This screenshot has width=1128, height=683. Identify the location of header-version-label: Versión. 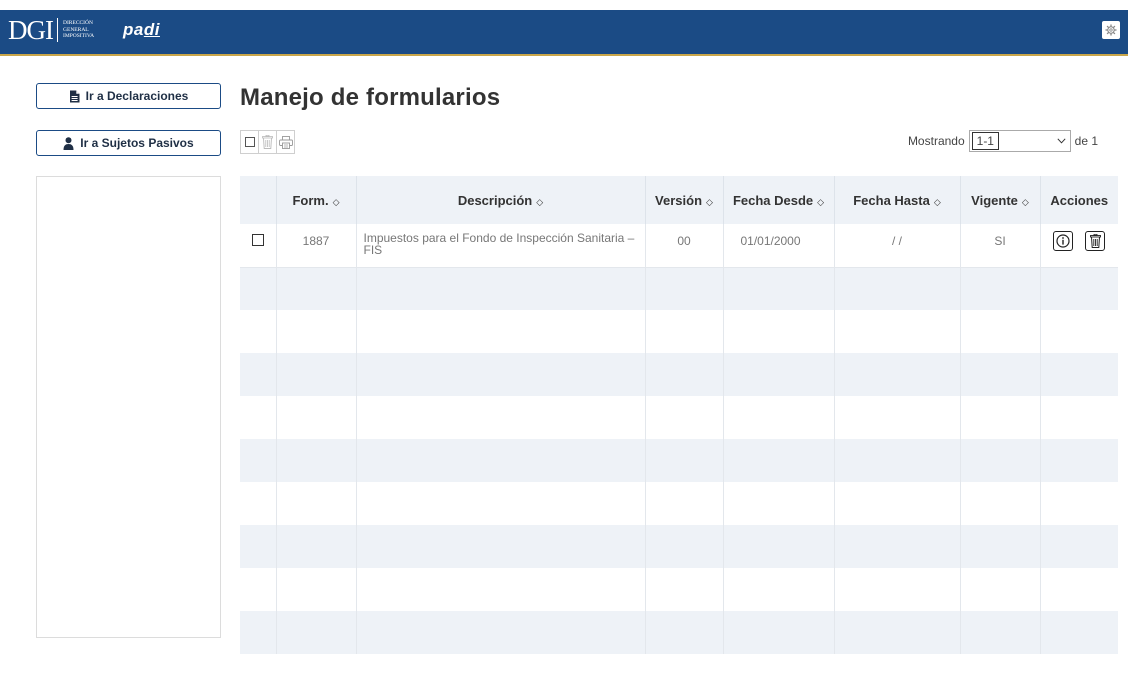
(679, 200).